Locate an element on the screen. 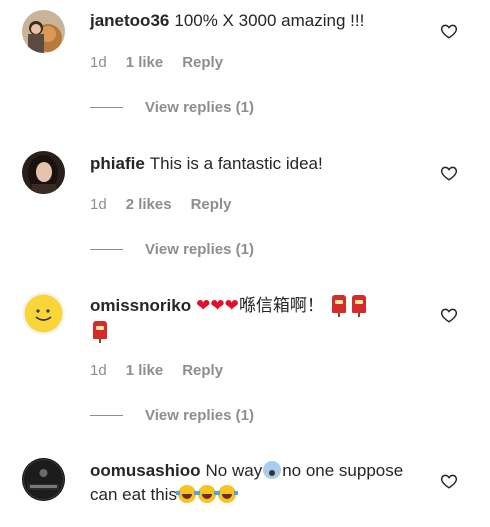 The image size is (490, 527). comment-meta: 1d 2 likes Reply is located at coordinates (170, 204).